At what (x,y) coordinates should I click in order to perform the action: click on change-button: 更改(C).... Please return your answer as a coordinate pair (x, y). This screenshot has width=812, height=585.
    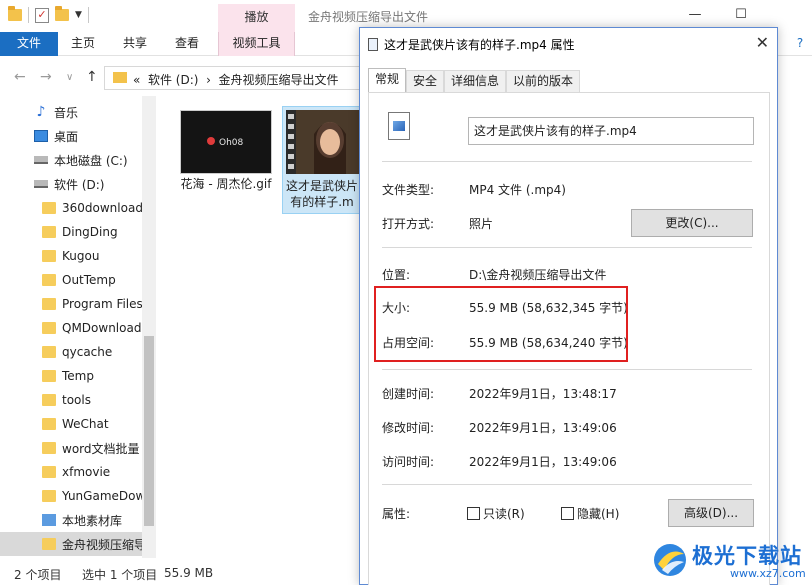
    Looking at the image, I should click on (692, 223).